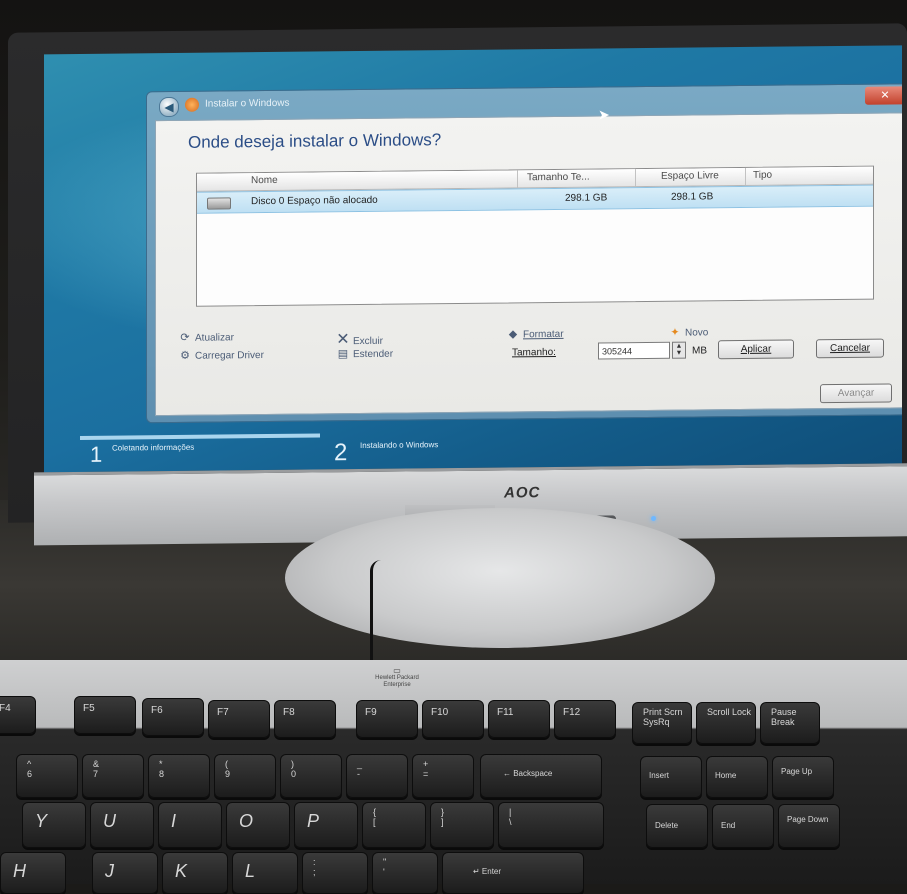  Describe the element at coordinates (125, 873) in the screenshot. I see `key-j: J` at that location.